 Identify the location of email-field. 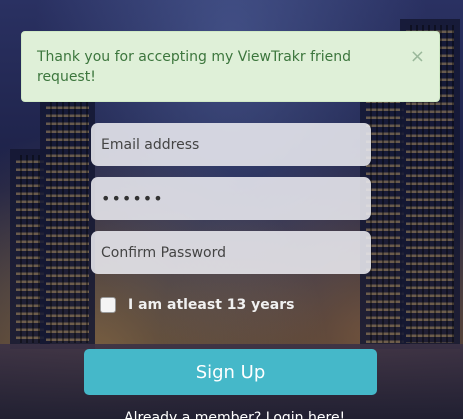
(231, 144).